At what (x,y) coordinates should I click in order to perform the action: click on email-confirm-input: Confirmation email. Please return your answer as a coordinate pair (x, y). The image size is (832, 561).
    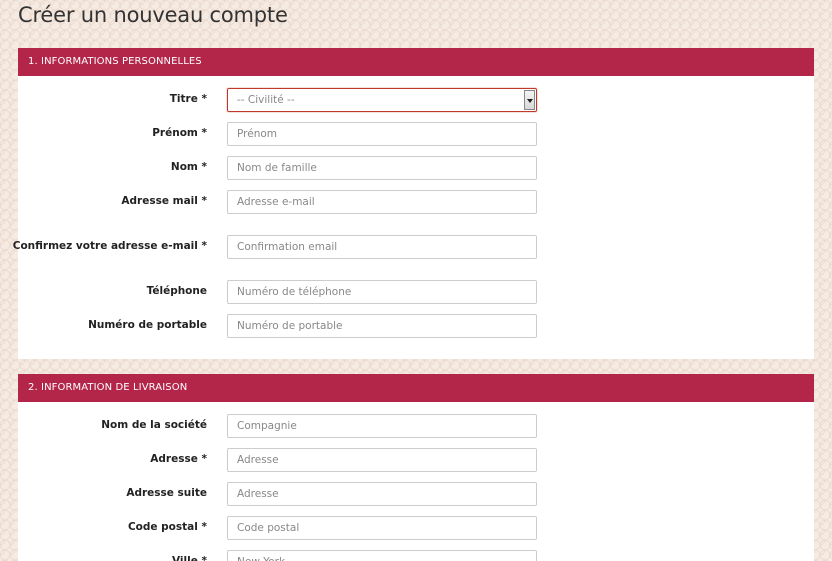
    Looking at the image, I should click on (382, 247).